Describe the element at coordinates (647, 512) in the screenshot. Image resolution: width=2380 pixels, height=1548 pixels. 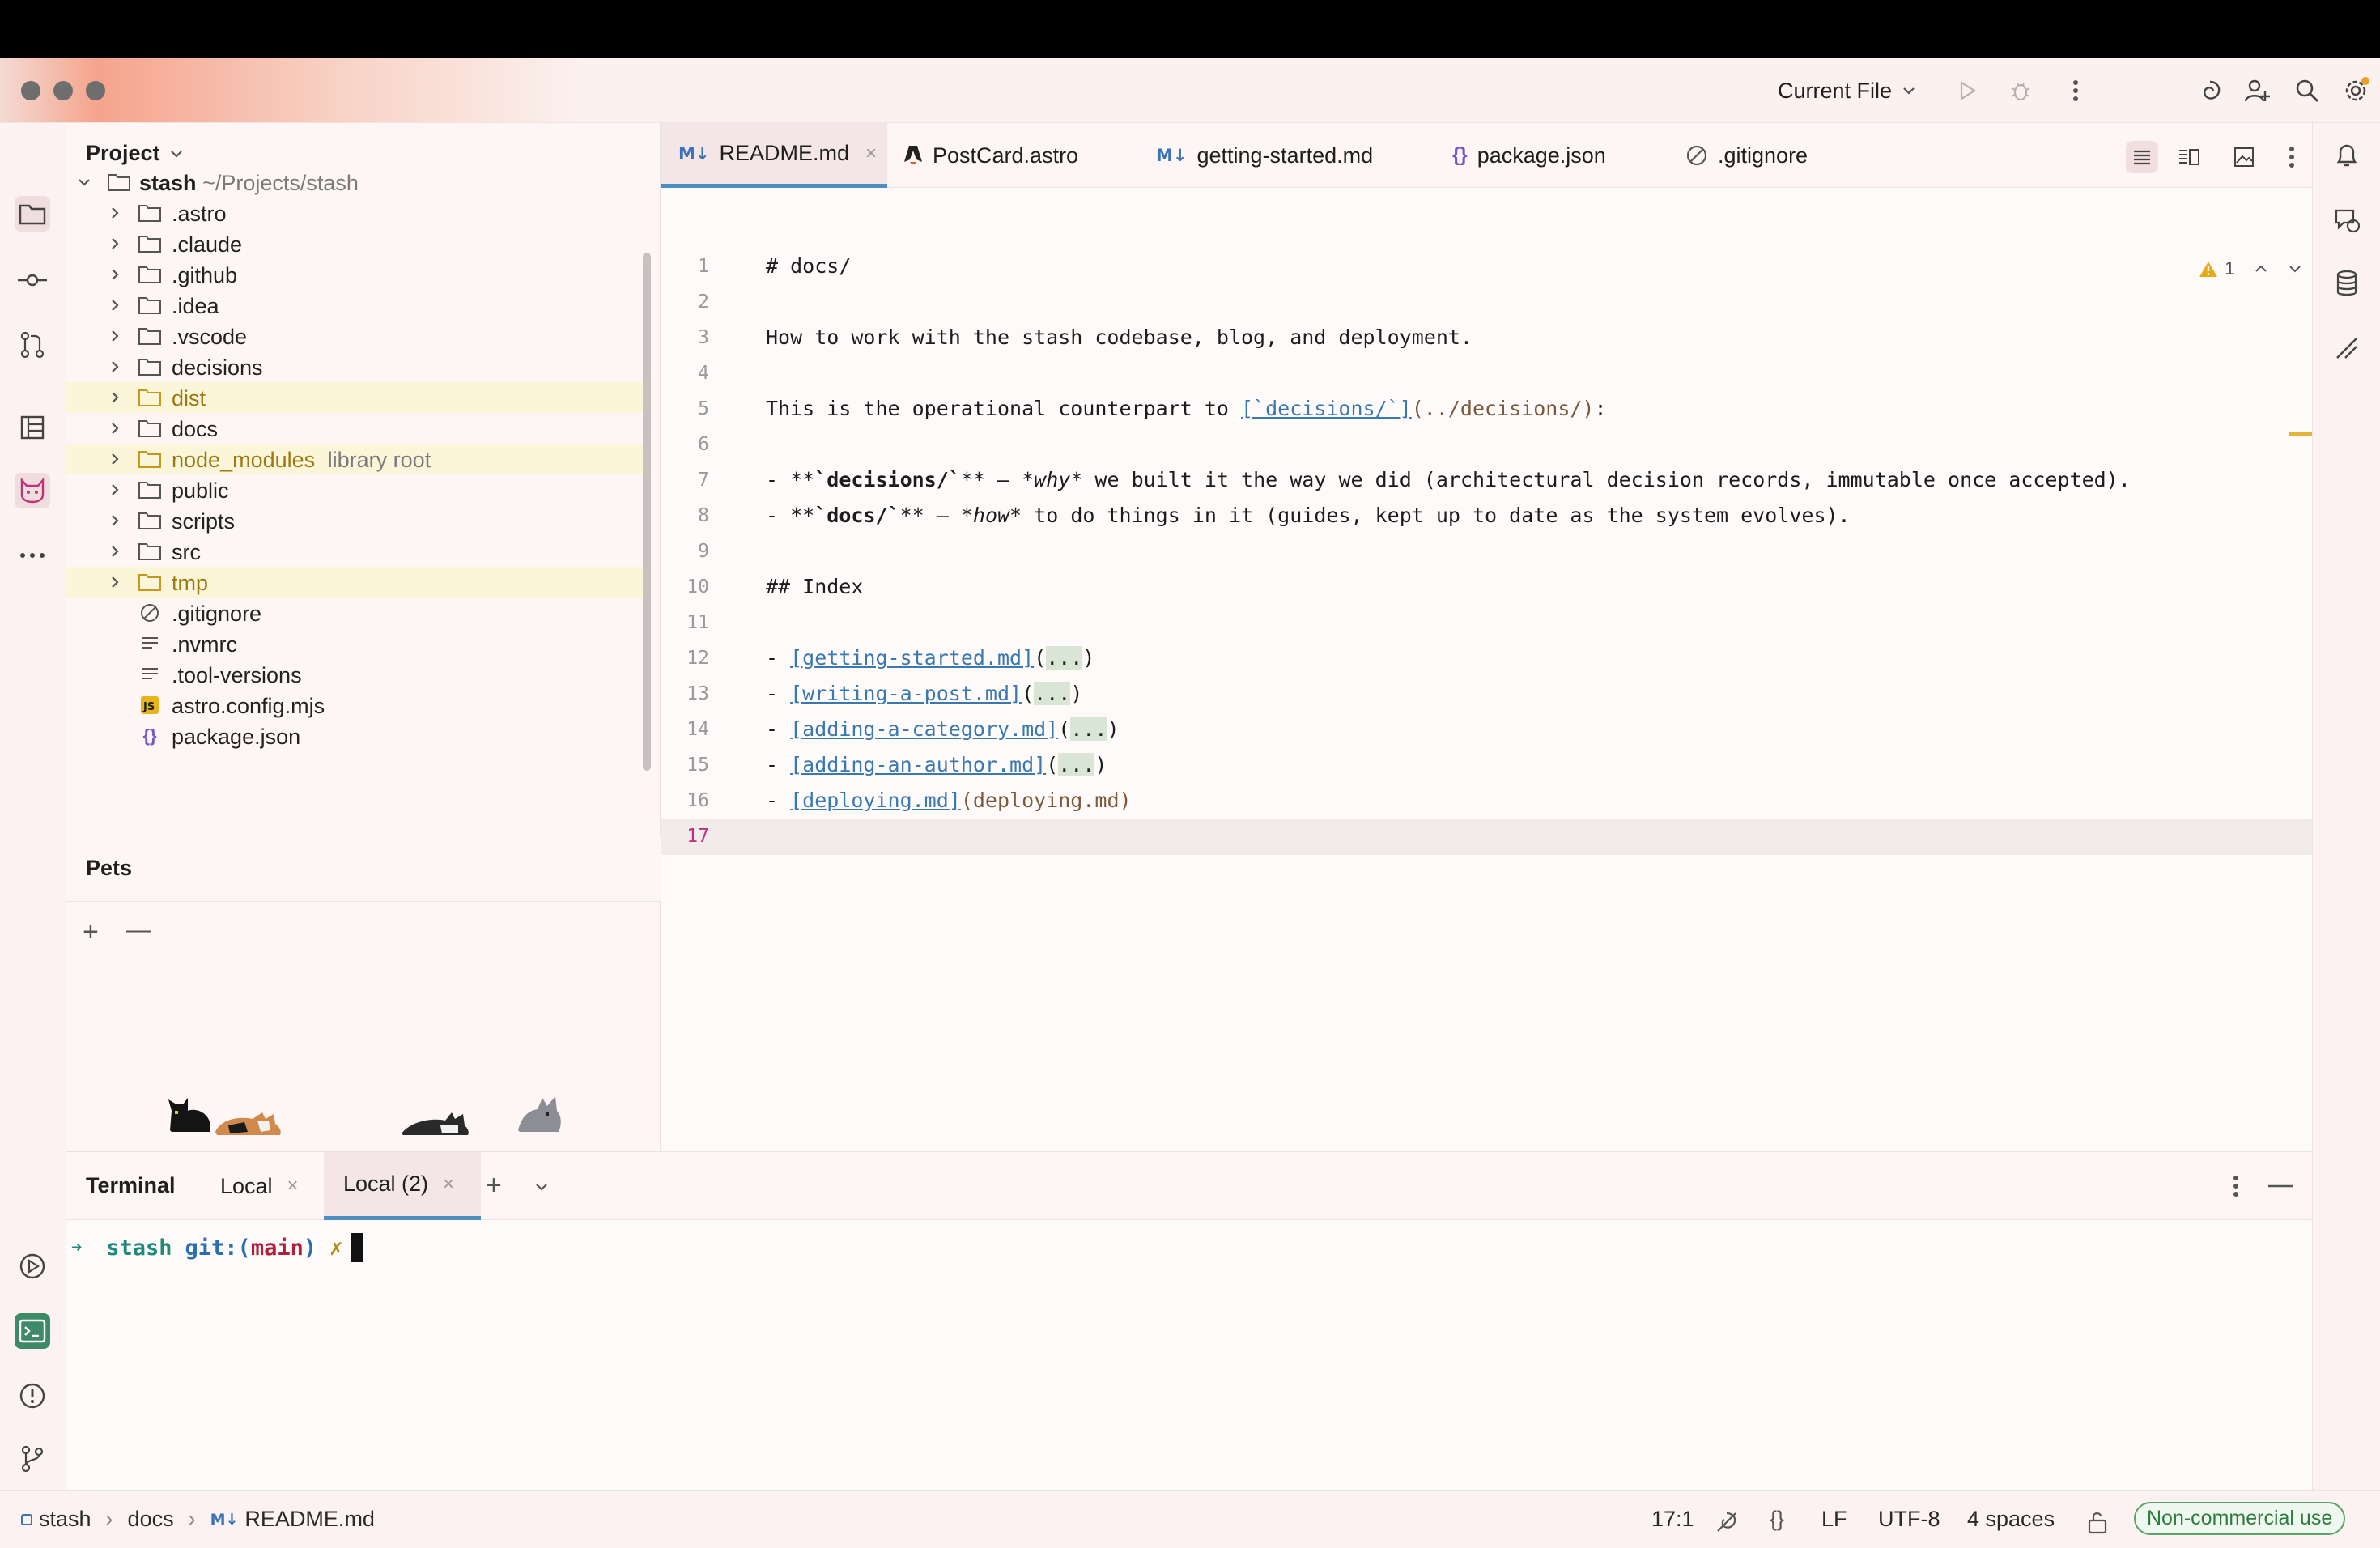
I see `project-scrollbar` at that location.